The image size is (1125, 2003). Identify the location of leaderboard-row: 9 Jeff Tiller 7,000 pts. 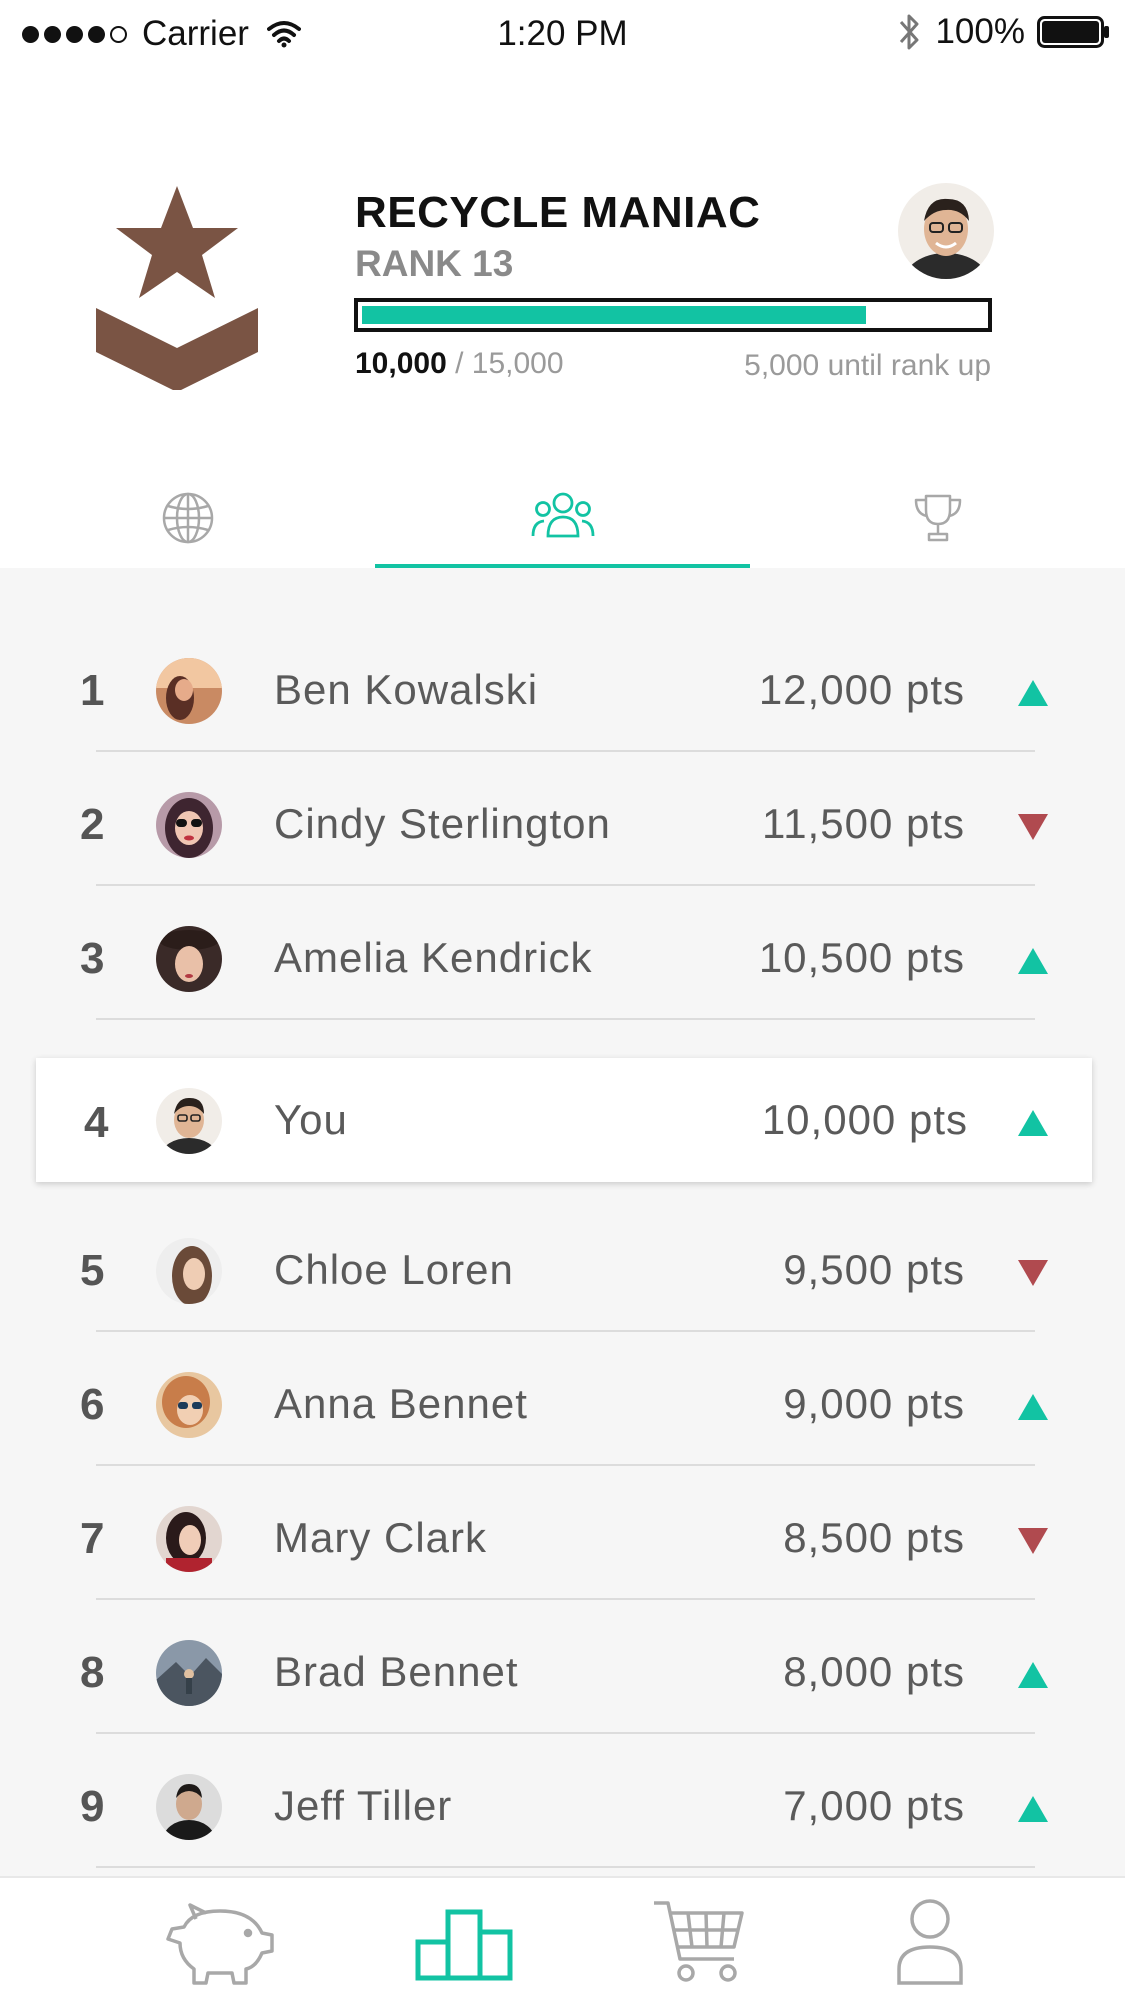
(562, 1801).